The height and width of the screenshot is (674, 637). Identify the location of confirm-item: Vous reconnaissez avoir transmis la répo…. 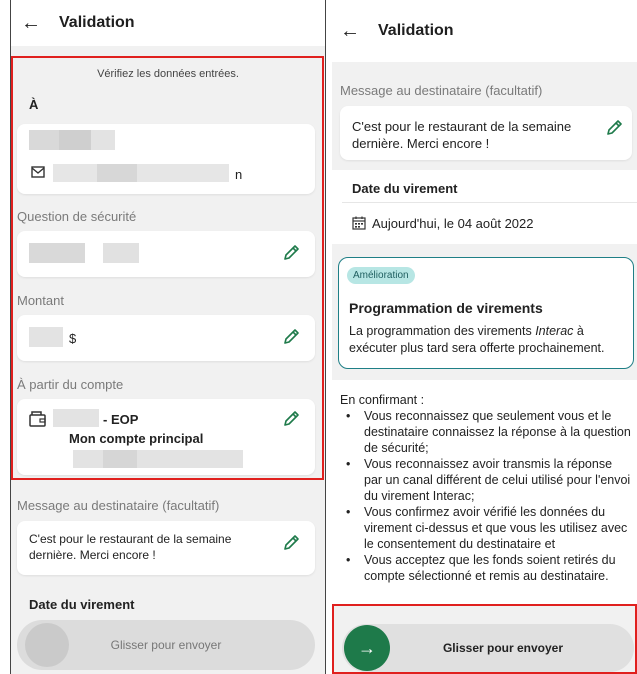
(487, 480).